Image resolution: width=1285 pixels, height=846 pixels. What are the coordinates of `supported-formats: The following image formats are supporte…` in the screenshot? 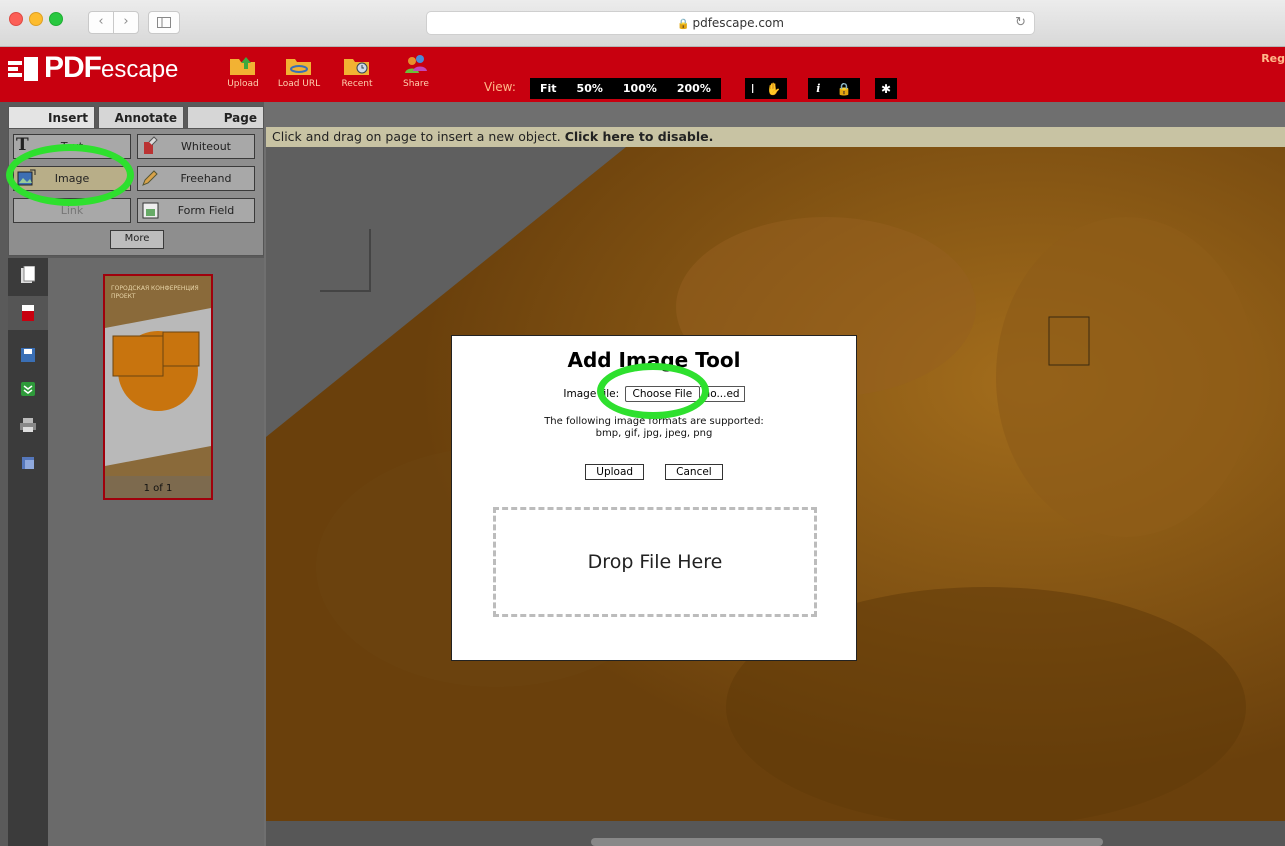 It's located at (654, 427).